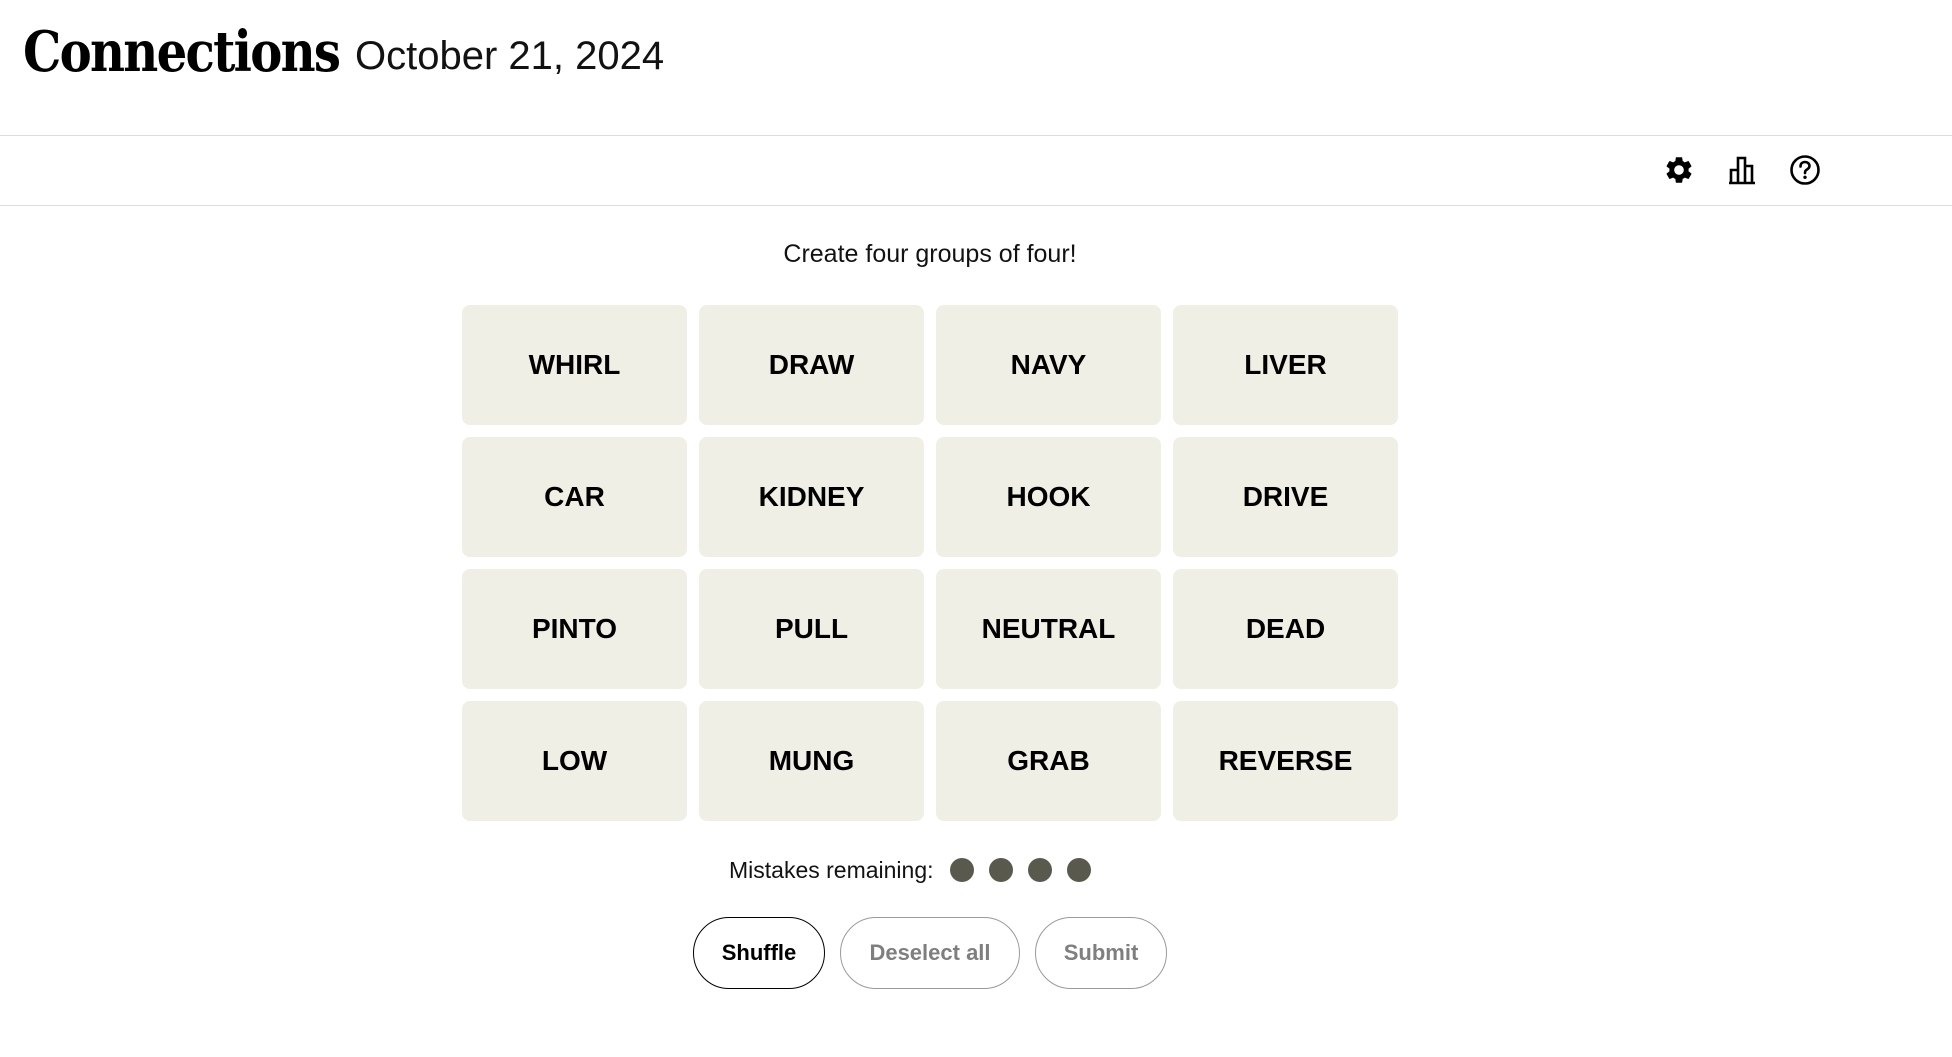 This screenshot has height=1057, width=1952. Describe the element at coordinates (574, 761) in the screenshot. I see `word-tile: LOW` at that location.